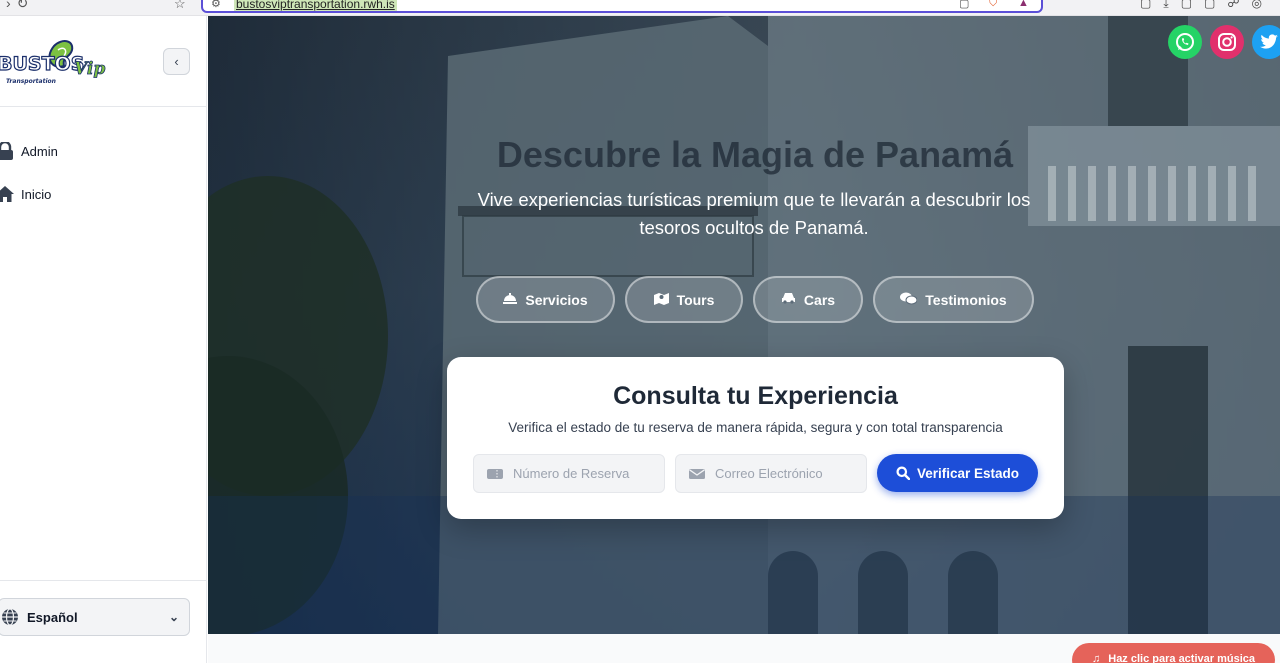 The image size is (1280, 663). Describe the element at coordinates (20, 6) in the screenshot. I see `browser-nav-icons: ›↻` at that location.